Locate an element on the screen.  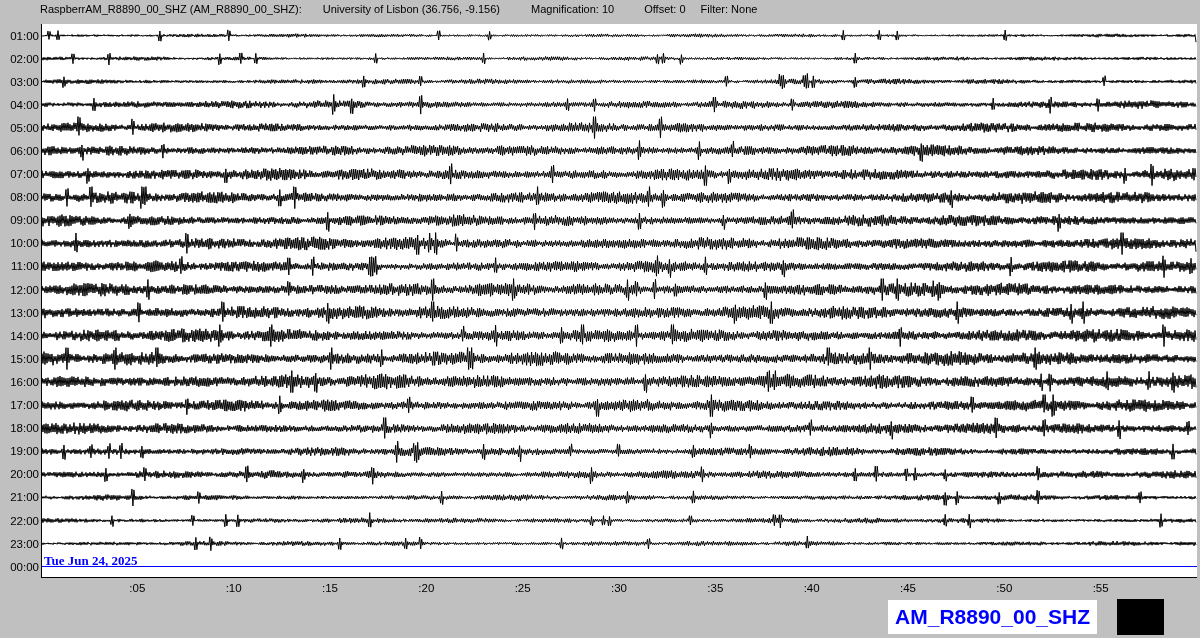
axis-tick-label: :40 is located at coordinates (811, 588).